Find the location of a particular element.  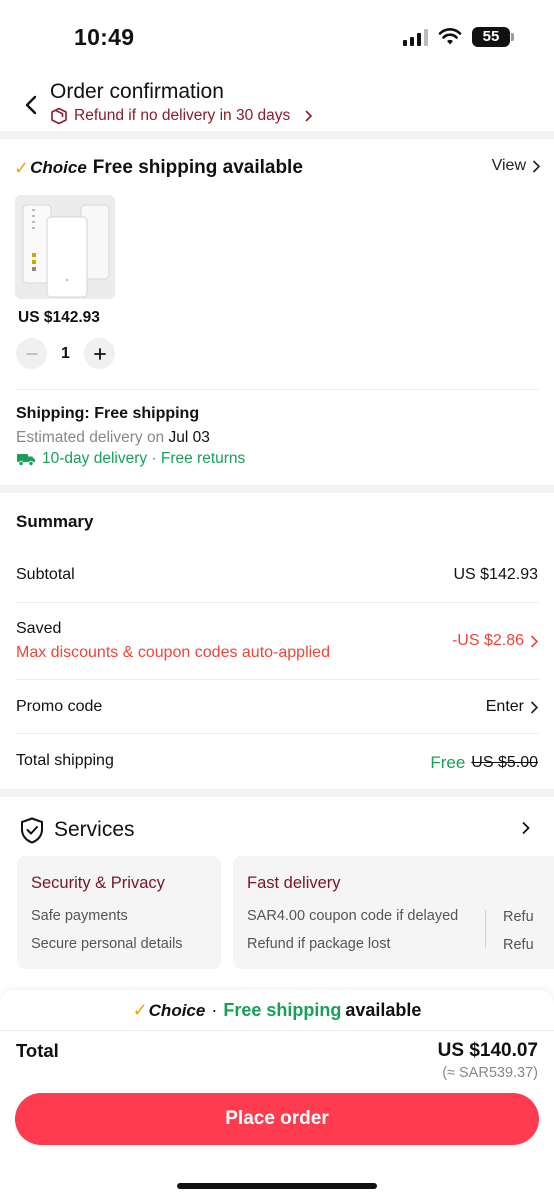

promo-code-enter-label: Enter is located at coordinates (504, 706).